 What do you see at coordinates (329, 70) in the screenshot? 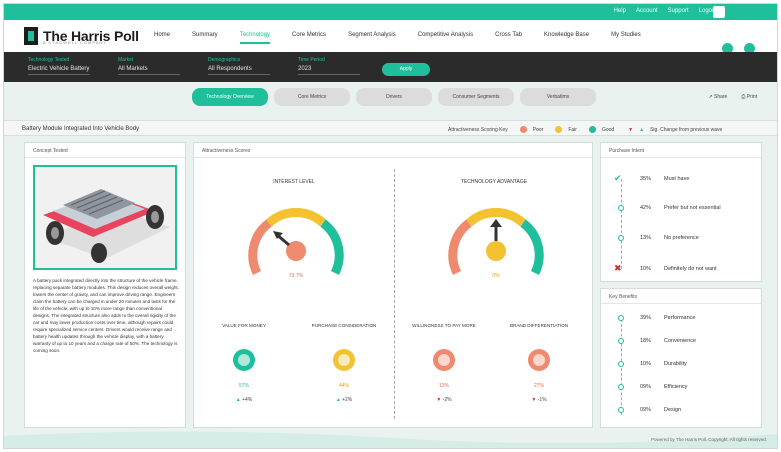
I see `filter-value: 2023` at bounding box center [329, 70].